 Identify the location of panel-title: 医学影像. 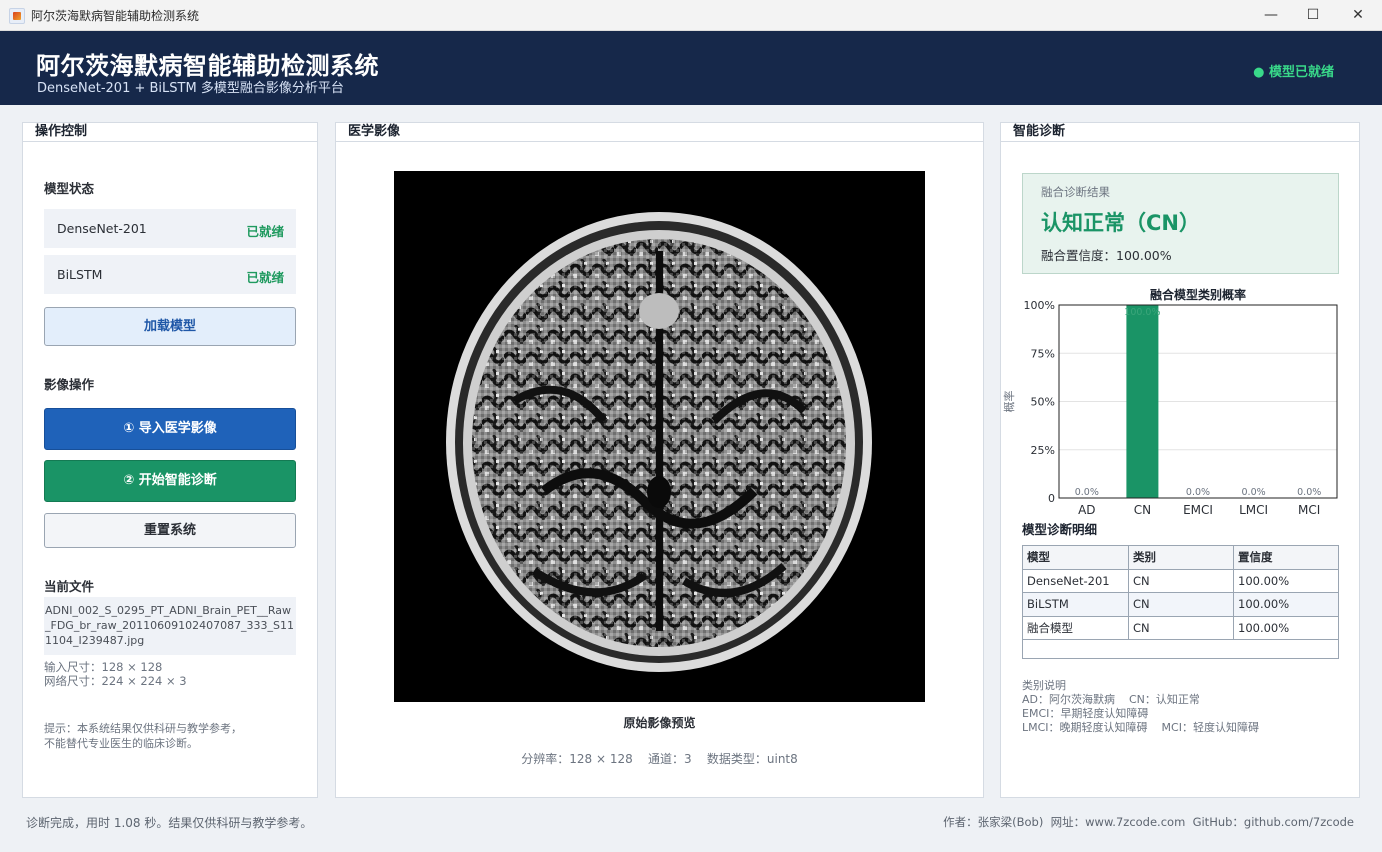
(374, 131).